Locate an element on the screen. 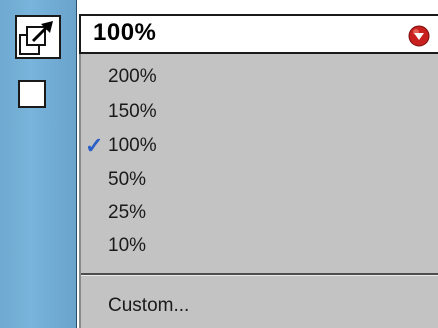 This screenshot has height=328, width=438. check-icon: ✓ is located at coordinates (94, 145).